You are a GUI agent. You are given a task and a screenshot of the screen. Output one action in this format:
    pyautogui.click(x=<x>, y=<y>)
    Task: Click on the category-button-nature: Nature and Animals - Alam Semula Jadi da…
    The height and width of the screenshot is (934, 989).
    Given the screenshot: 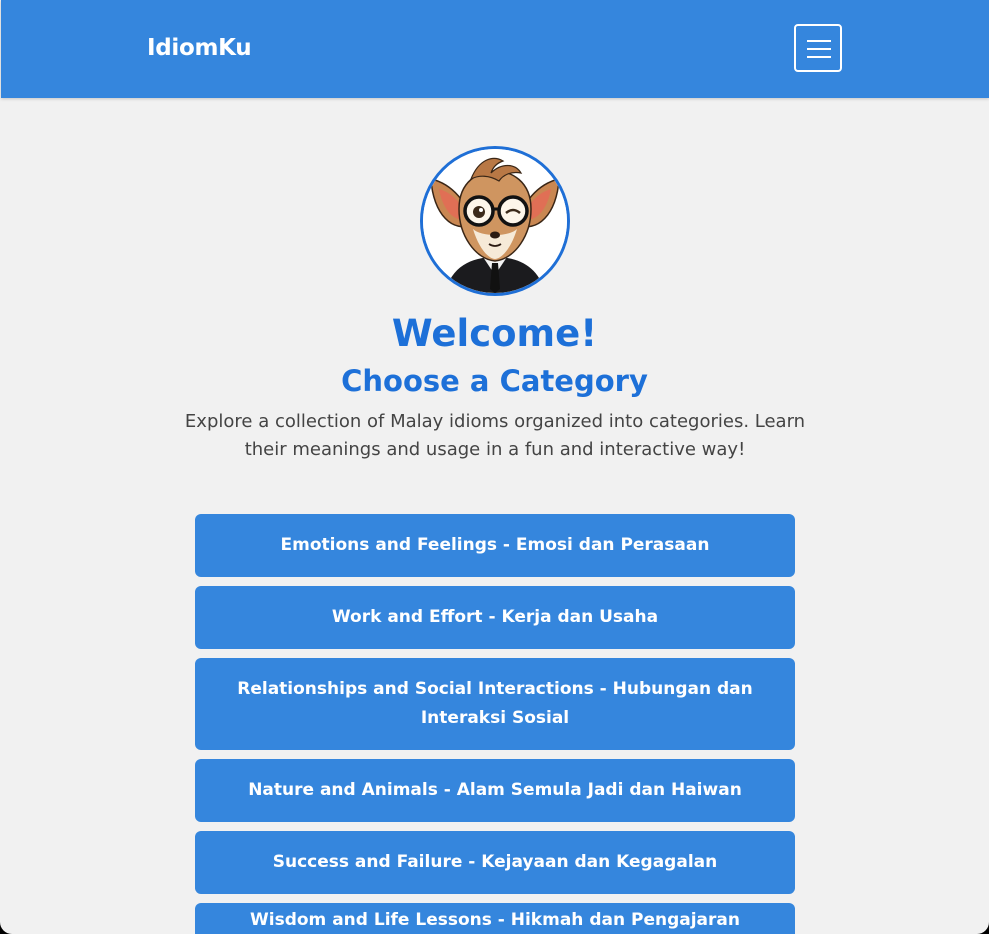 What is the action you would take?
    pyautogui.click(x=495, y=790)
    